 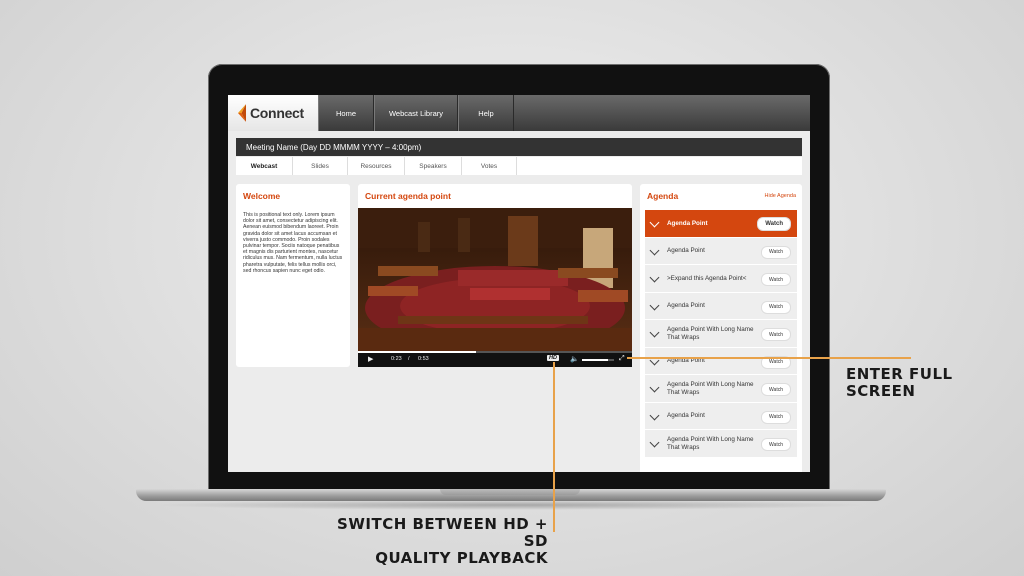 I want to click on nav-home: Home, so click(x=346, y=113).